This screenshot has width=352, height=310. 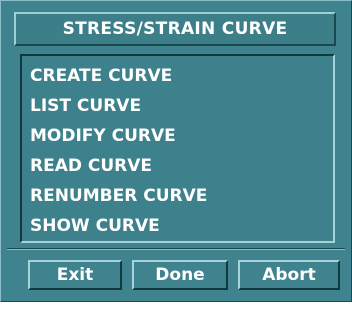 What do you see at coordinates (85, 106) in the screenshot?
I see `menu-item-list-curve: LIST CURVE` at bounding box center [85, 106].